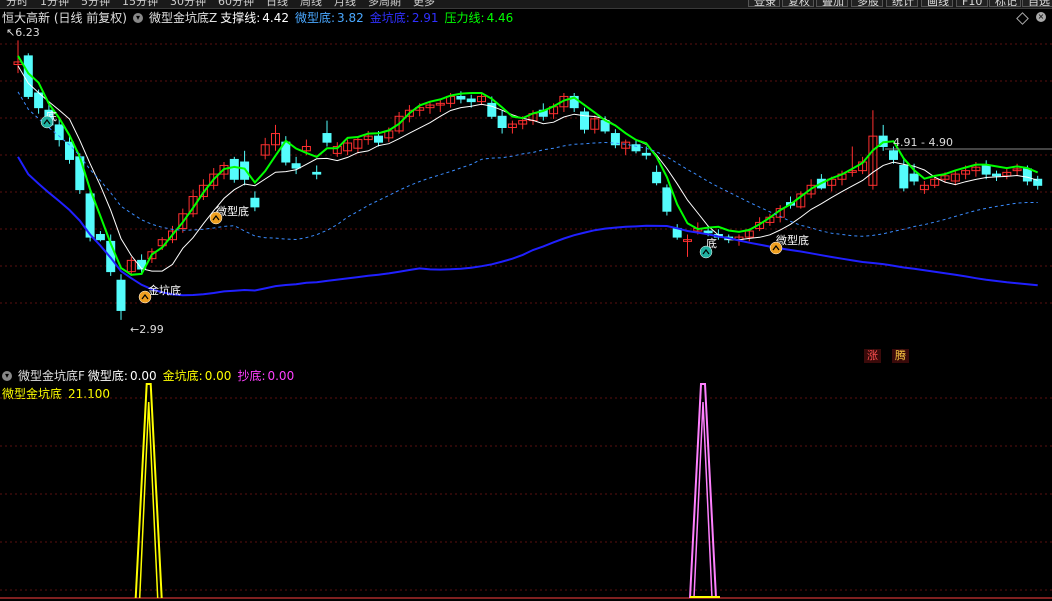 This screenshot has height=601, width=1052. I want to click on badge-zhang: 涨, so click(872, 356).